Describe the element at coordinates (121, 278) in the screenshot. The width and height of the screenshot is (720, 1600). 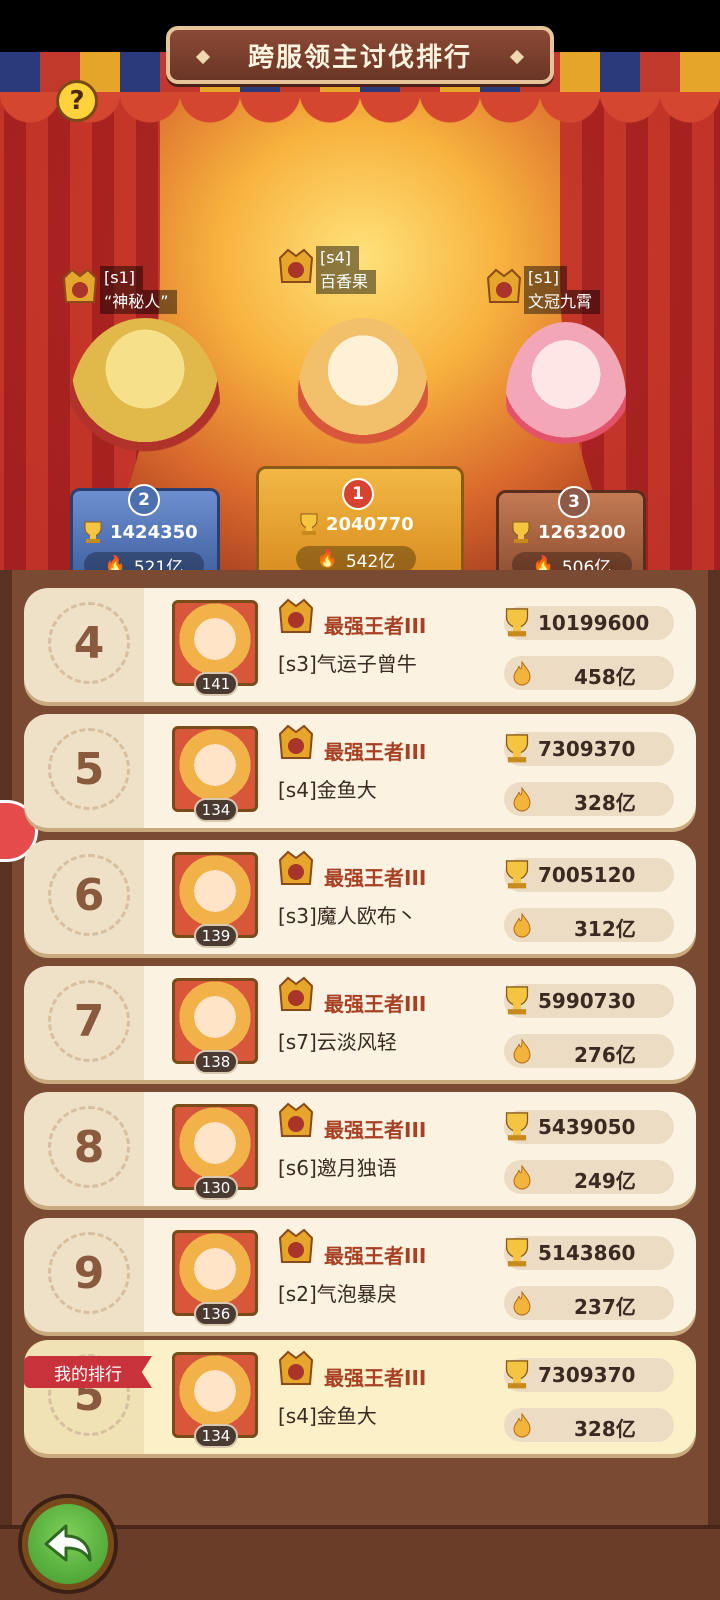
I see `top2-tag: [s1]` at that location.